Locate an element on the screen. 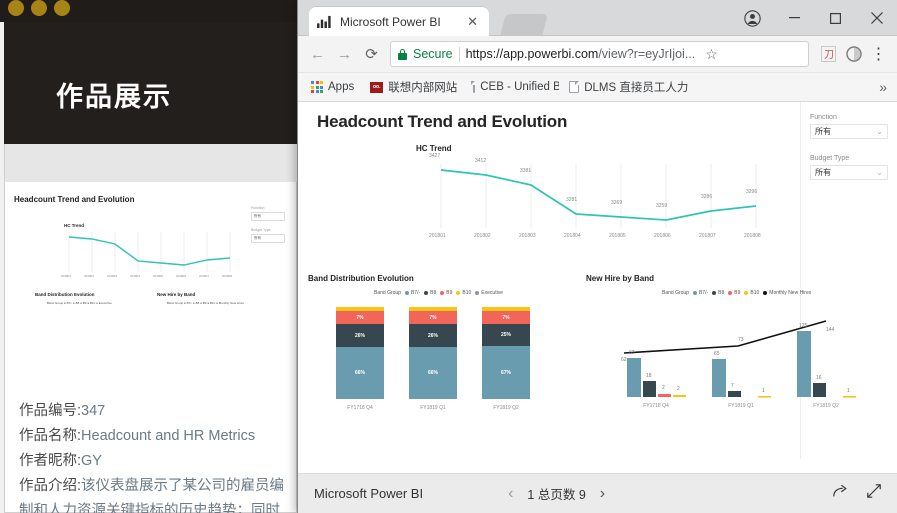  meta-key-author: 作者昵称: is located at coordinates (50, 461).